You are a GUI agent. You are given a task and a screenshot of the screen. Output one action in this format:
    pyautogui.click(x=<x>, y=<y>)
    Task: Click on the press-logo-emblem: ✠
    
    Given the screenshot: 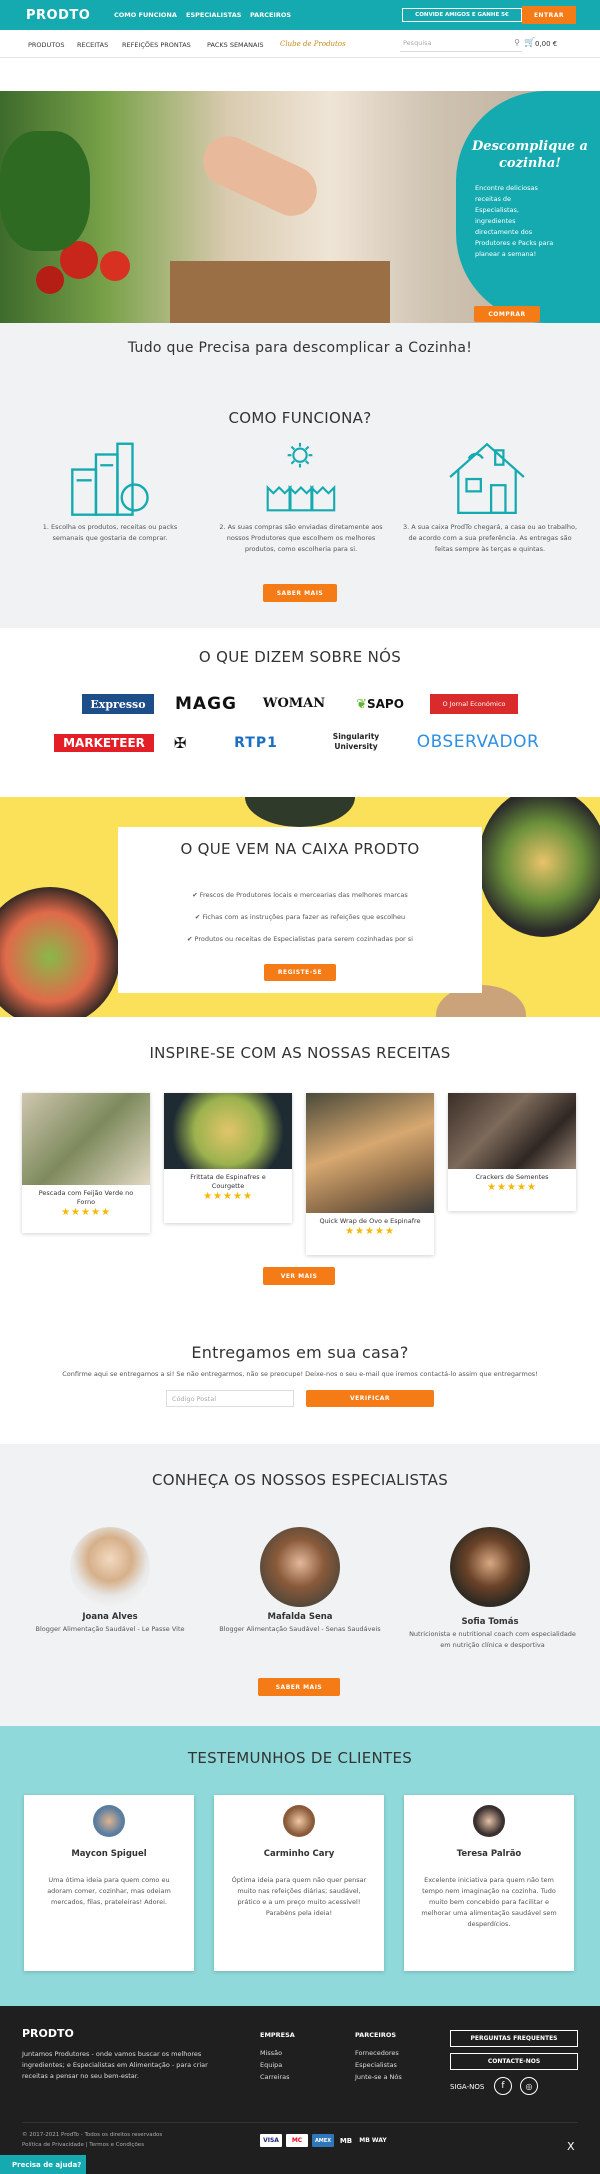 What is the action you would take?
    pyautogui.click(x=180, y=743)
    